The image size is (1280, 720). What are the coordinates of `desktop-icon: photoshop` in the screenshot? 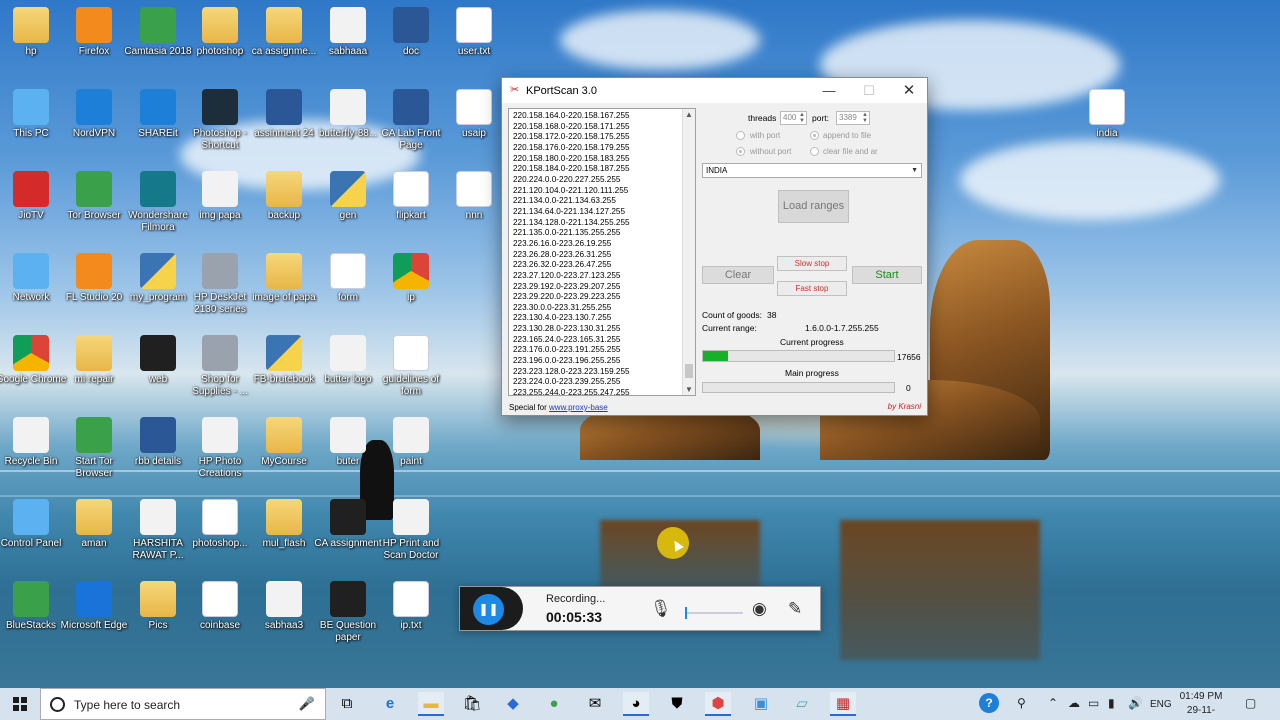 It's located at (220, 32).